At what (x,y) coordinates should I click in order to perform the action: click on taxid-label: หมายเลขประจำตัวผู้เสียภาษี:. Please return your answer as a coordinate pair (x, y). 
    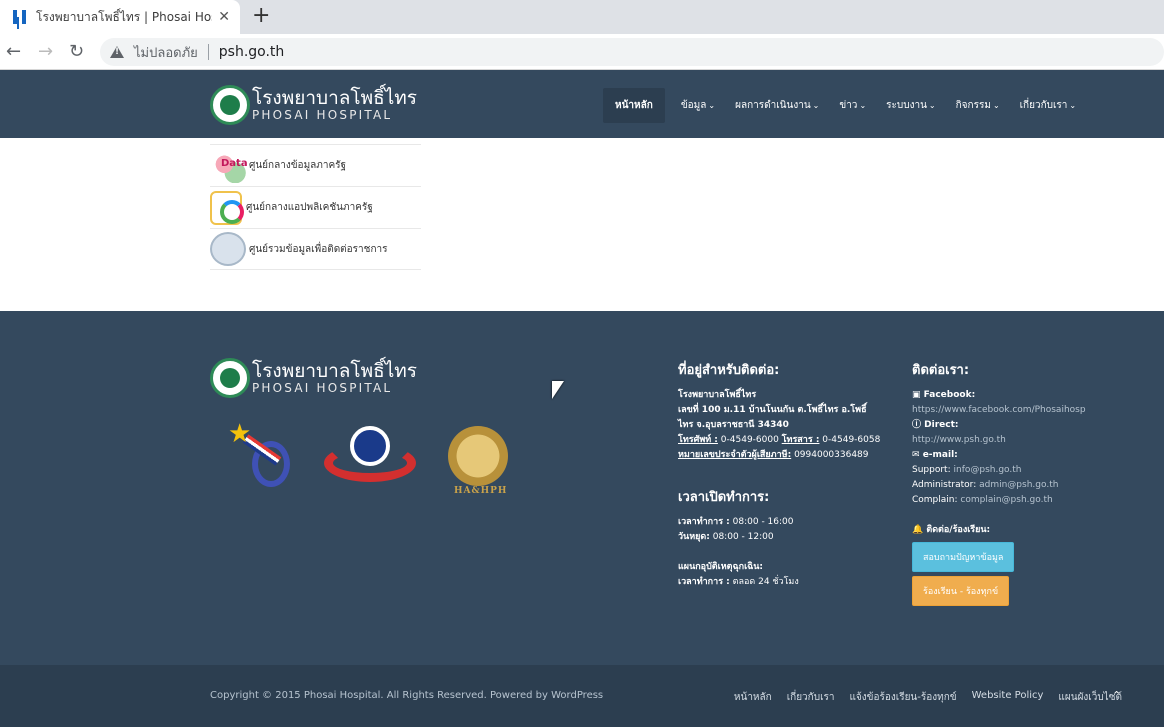
    Looking at the image, I should click on (735, 455).